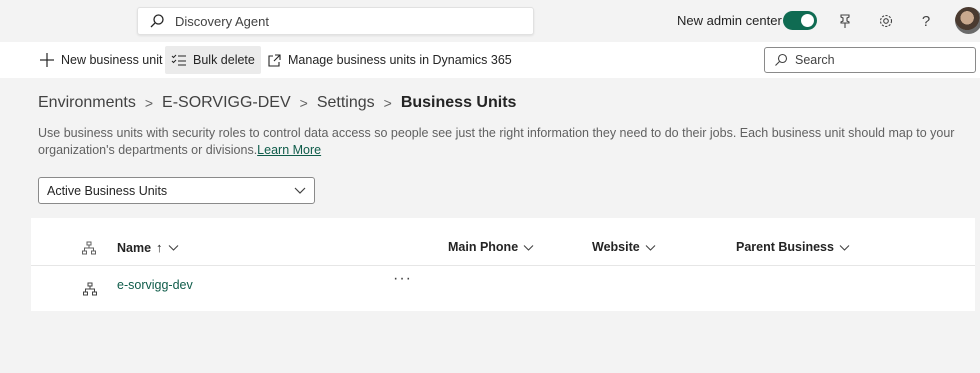 This screenshot has width=980, height=373. What do you see at coordinates (886, 21) in the screenshot?
I see `gear-icon` at bounding box center [886, 21].